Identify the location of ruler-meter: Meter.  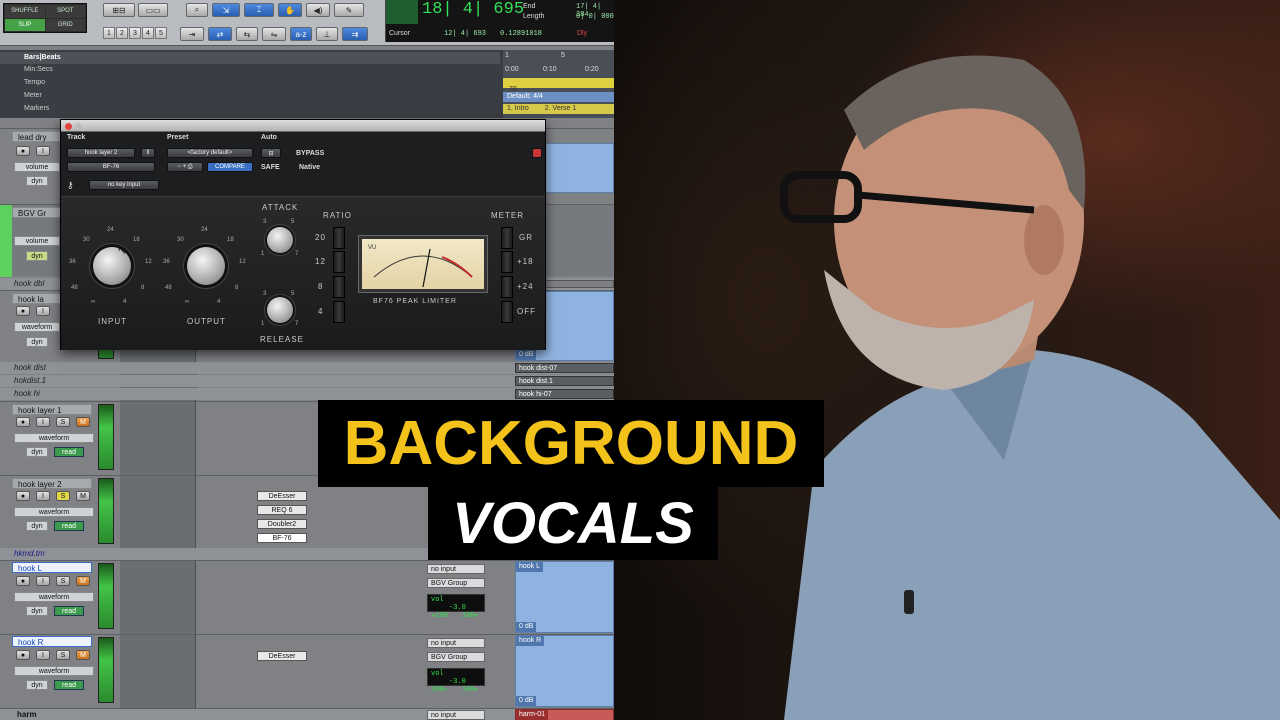
(250, 96).